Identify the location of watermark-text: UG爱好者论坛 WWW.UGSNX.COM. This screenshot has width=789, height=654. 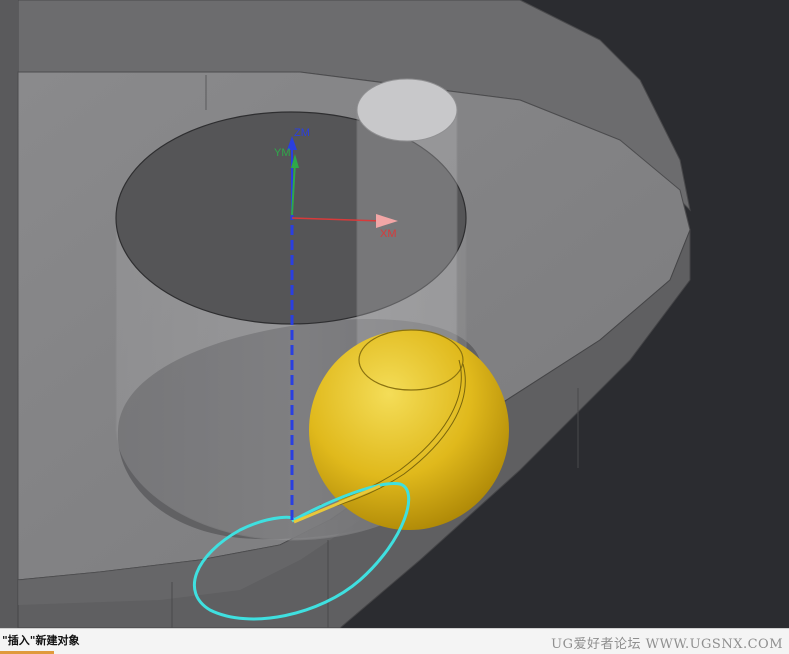
(667, 644).